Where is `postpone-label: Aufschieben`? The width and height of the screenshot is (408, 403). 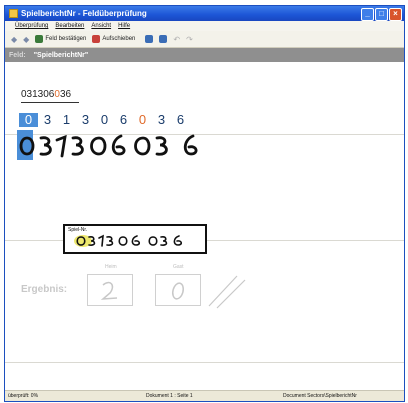 postpone-label: Aufschieben is located at coordinates (119, 39).